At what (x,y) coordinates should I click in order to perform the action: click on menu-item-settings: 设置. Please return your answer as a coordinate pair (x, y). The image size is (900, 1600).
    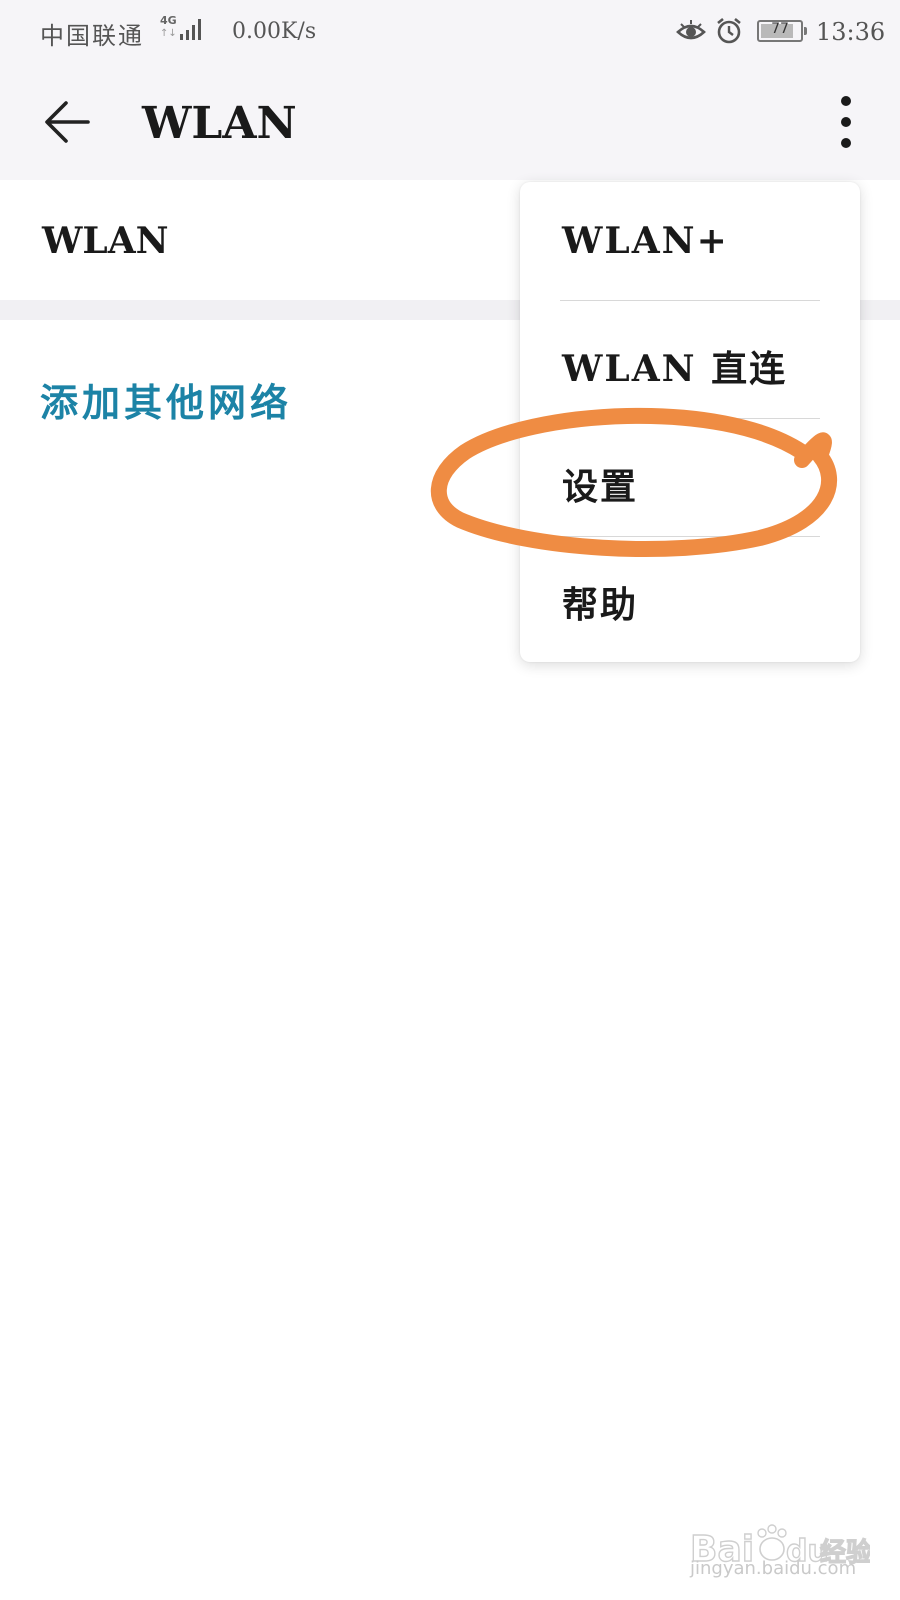
    Looking at the image, I should click on (690, 480).